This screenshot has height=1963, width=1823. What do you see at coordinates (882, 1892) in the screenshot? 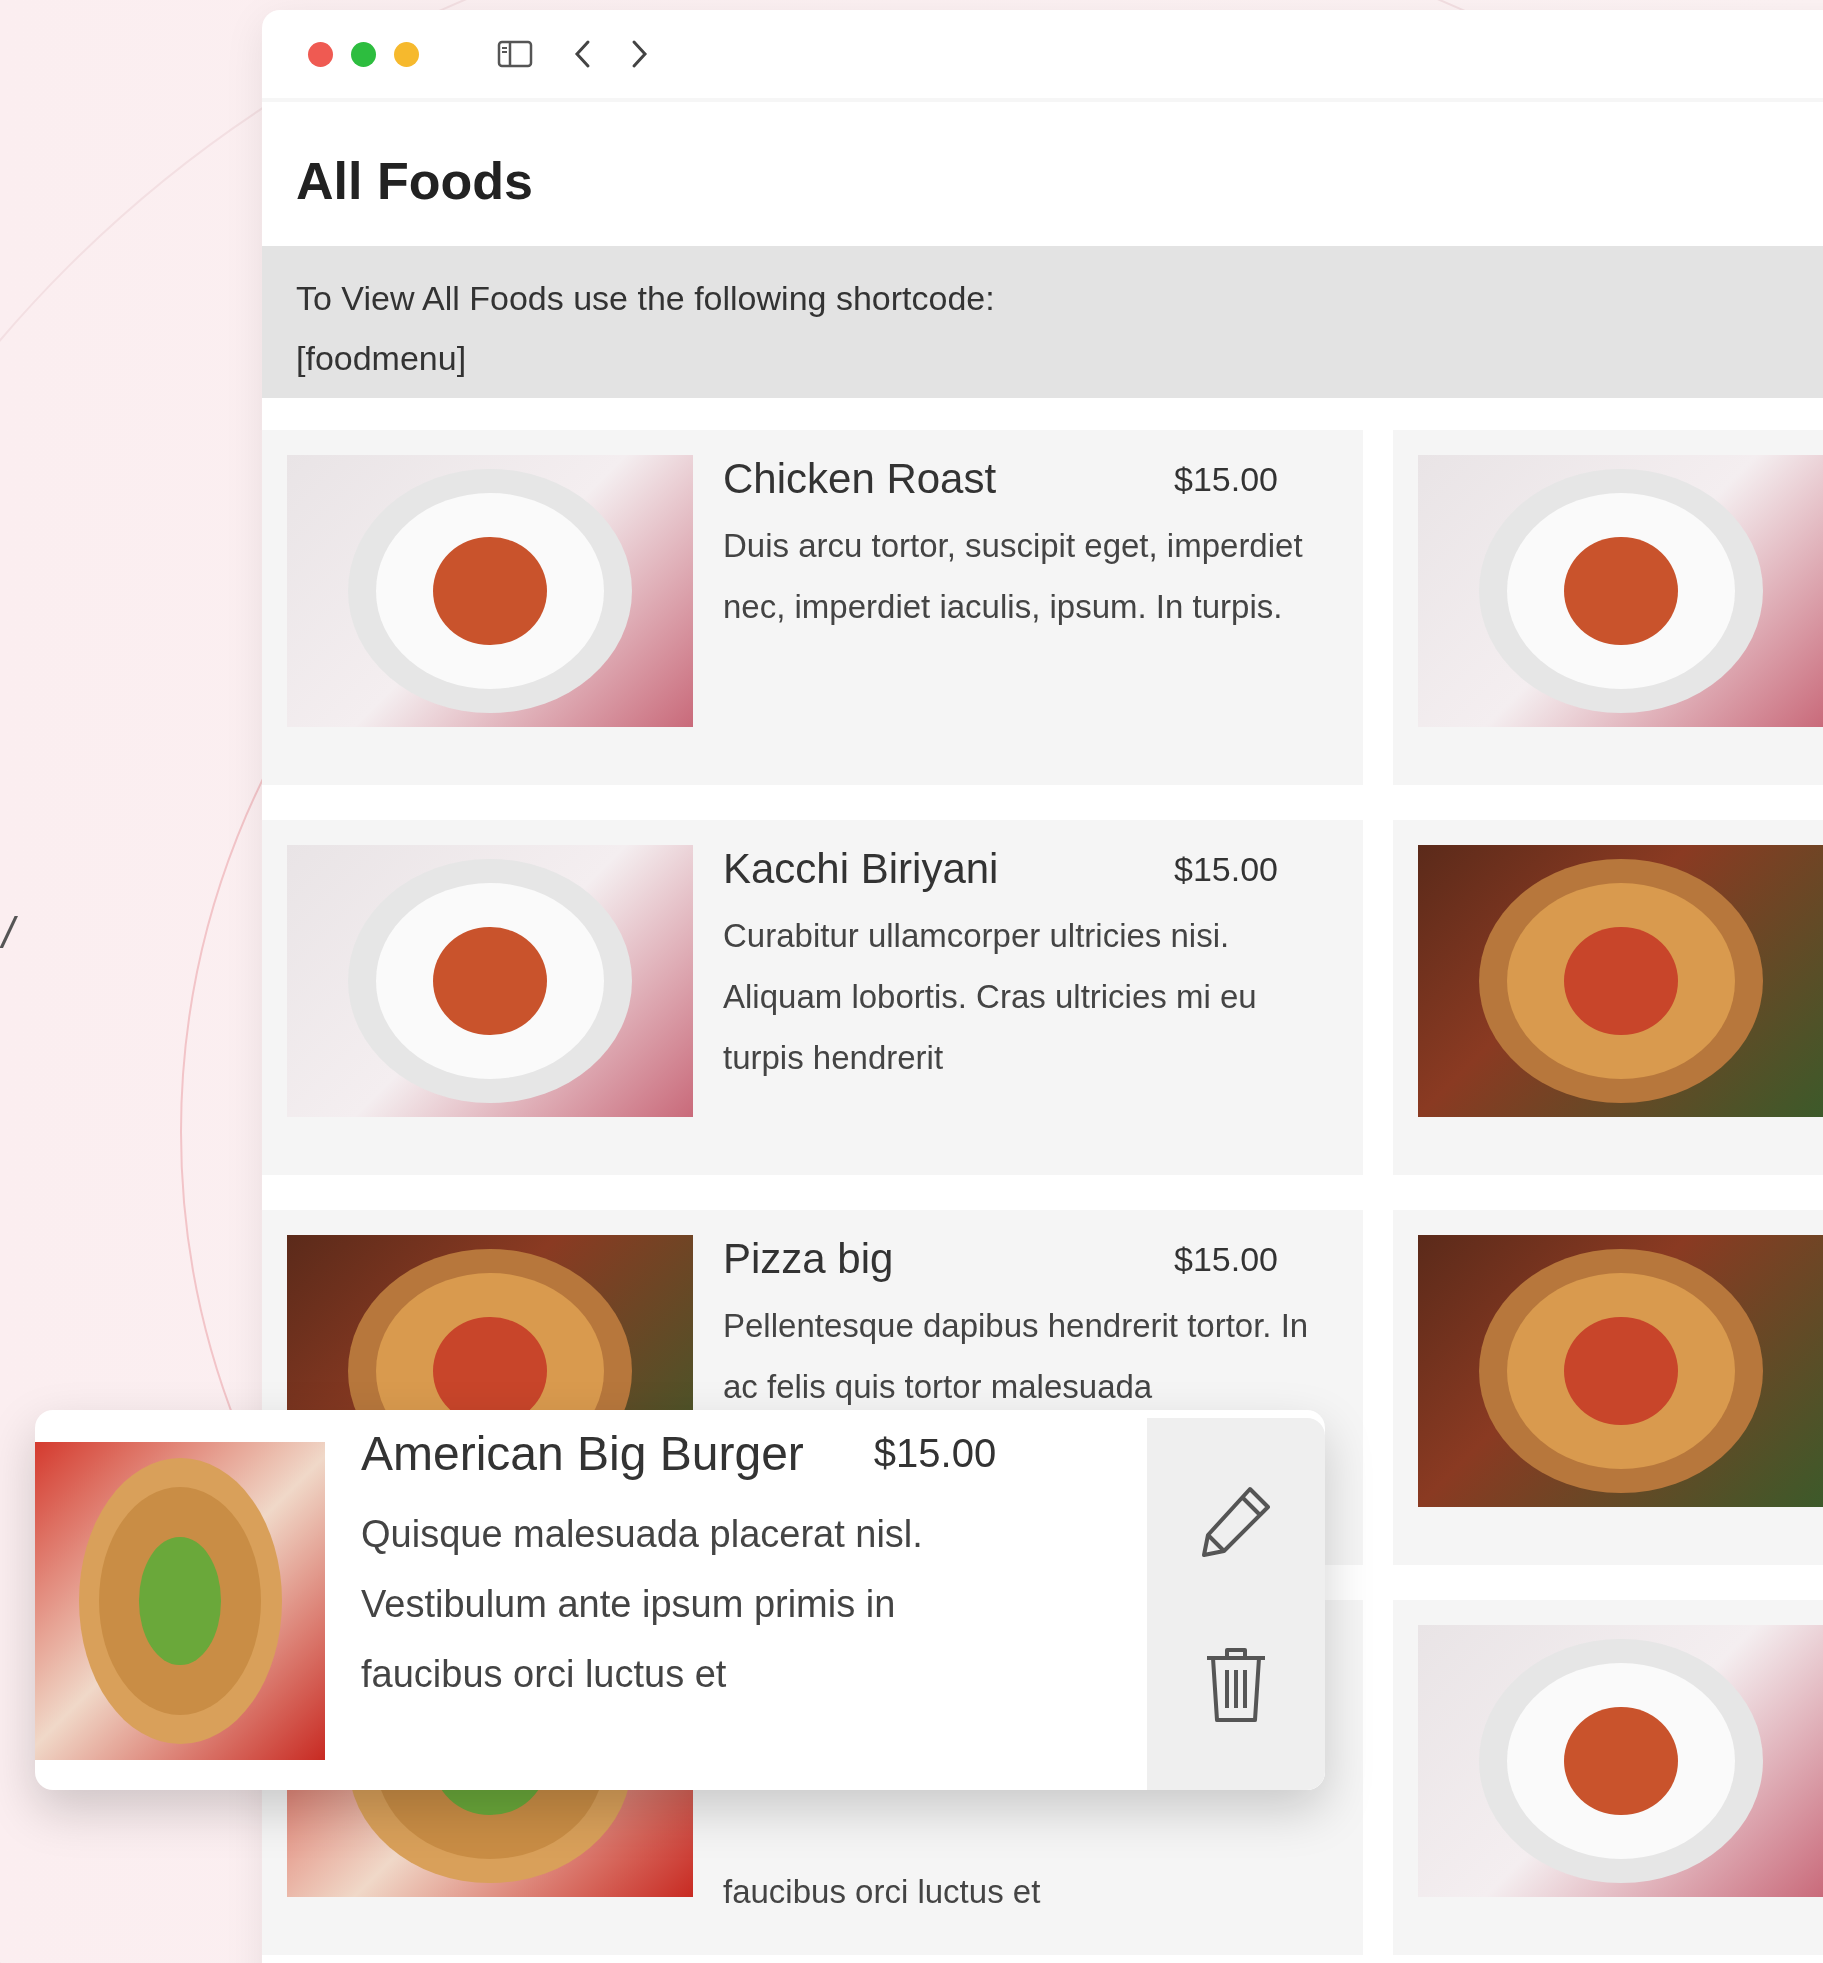
I see `food-description: faucibus orci luctus et` at bounding box center [882, 1892].